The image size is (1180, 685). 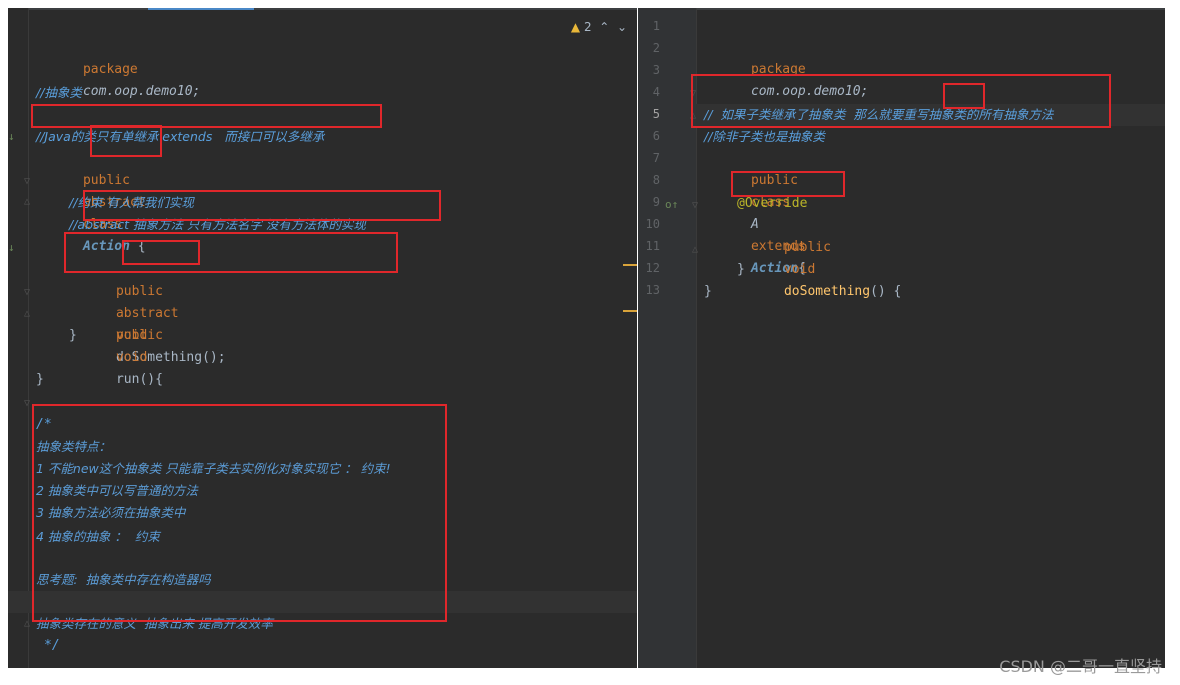 What do you see at coordinates (778, 69) in the screenshot?
I see `keyword-package: package` at bounding box center [778, 69].